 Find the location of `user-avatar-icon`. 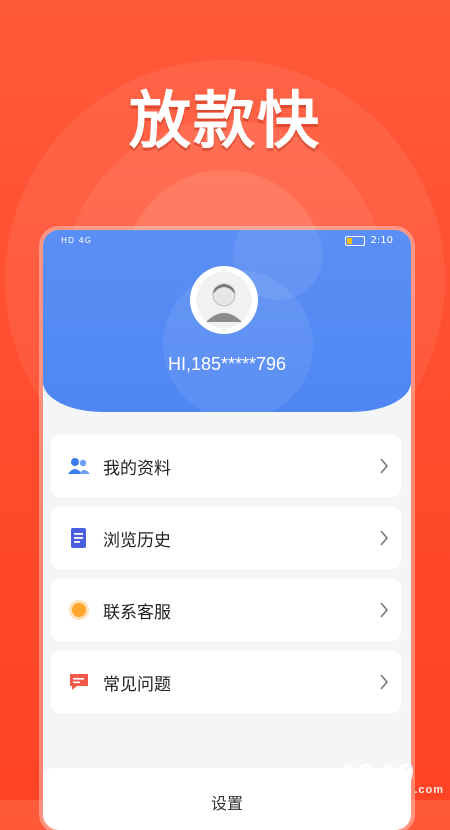

user-avatar-icon is located at coordinates (224, 300).